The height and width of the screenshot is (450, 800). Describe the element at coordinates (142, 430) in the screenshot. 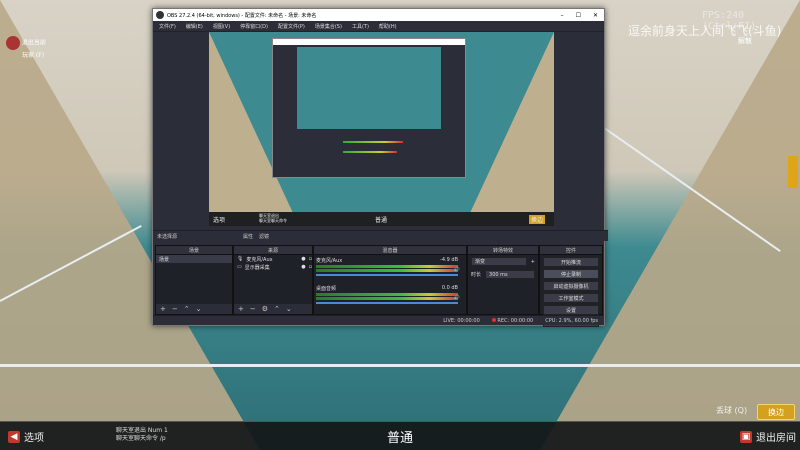

I see `chat-line: 聊天室退出 Num 1` at that location.